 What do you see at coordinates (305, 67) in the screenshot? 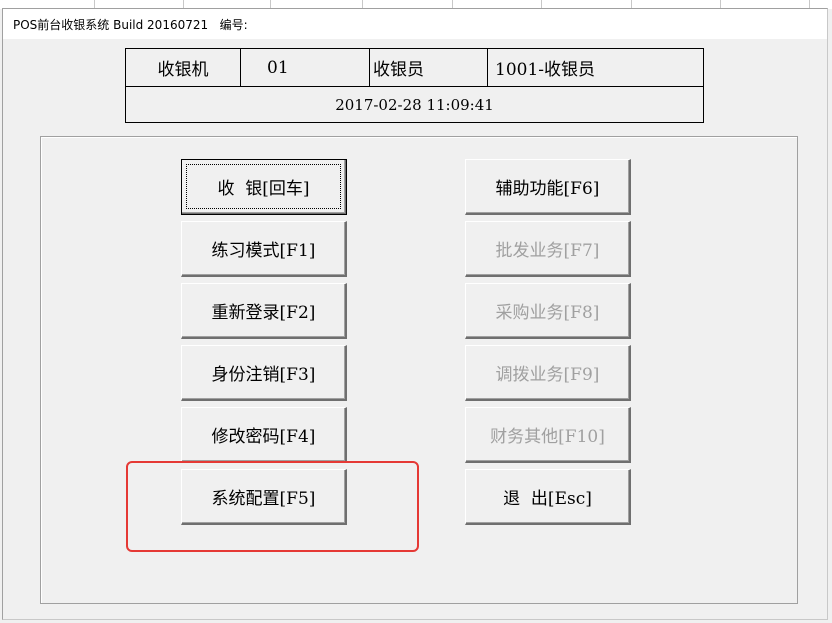
I see `machine-value-cell: 01` at bounding box center [305, 67].